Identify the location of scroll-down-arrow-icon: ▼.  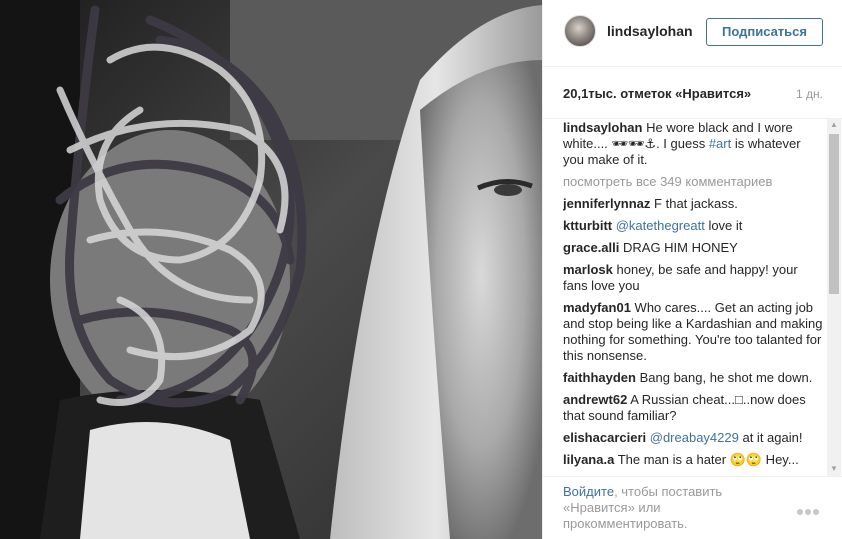
(834, 469).